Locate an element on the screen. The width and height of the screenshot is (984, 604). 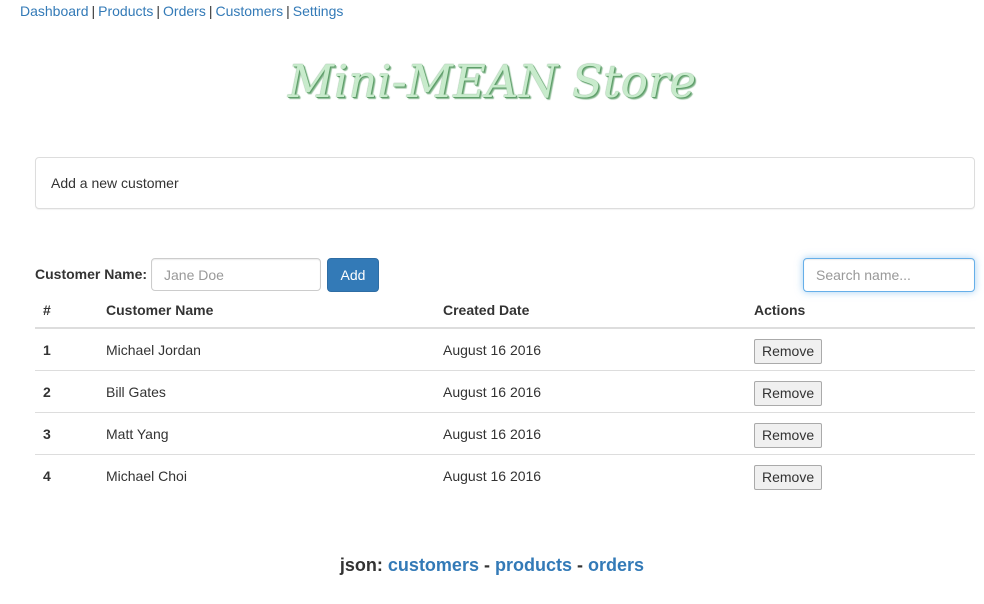
row-number: 2 is located at coordinates (66, 391).